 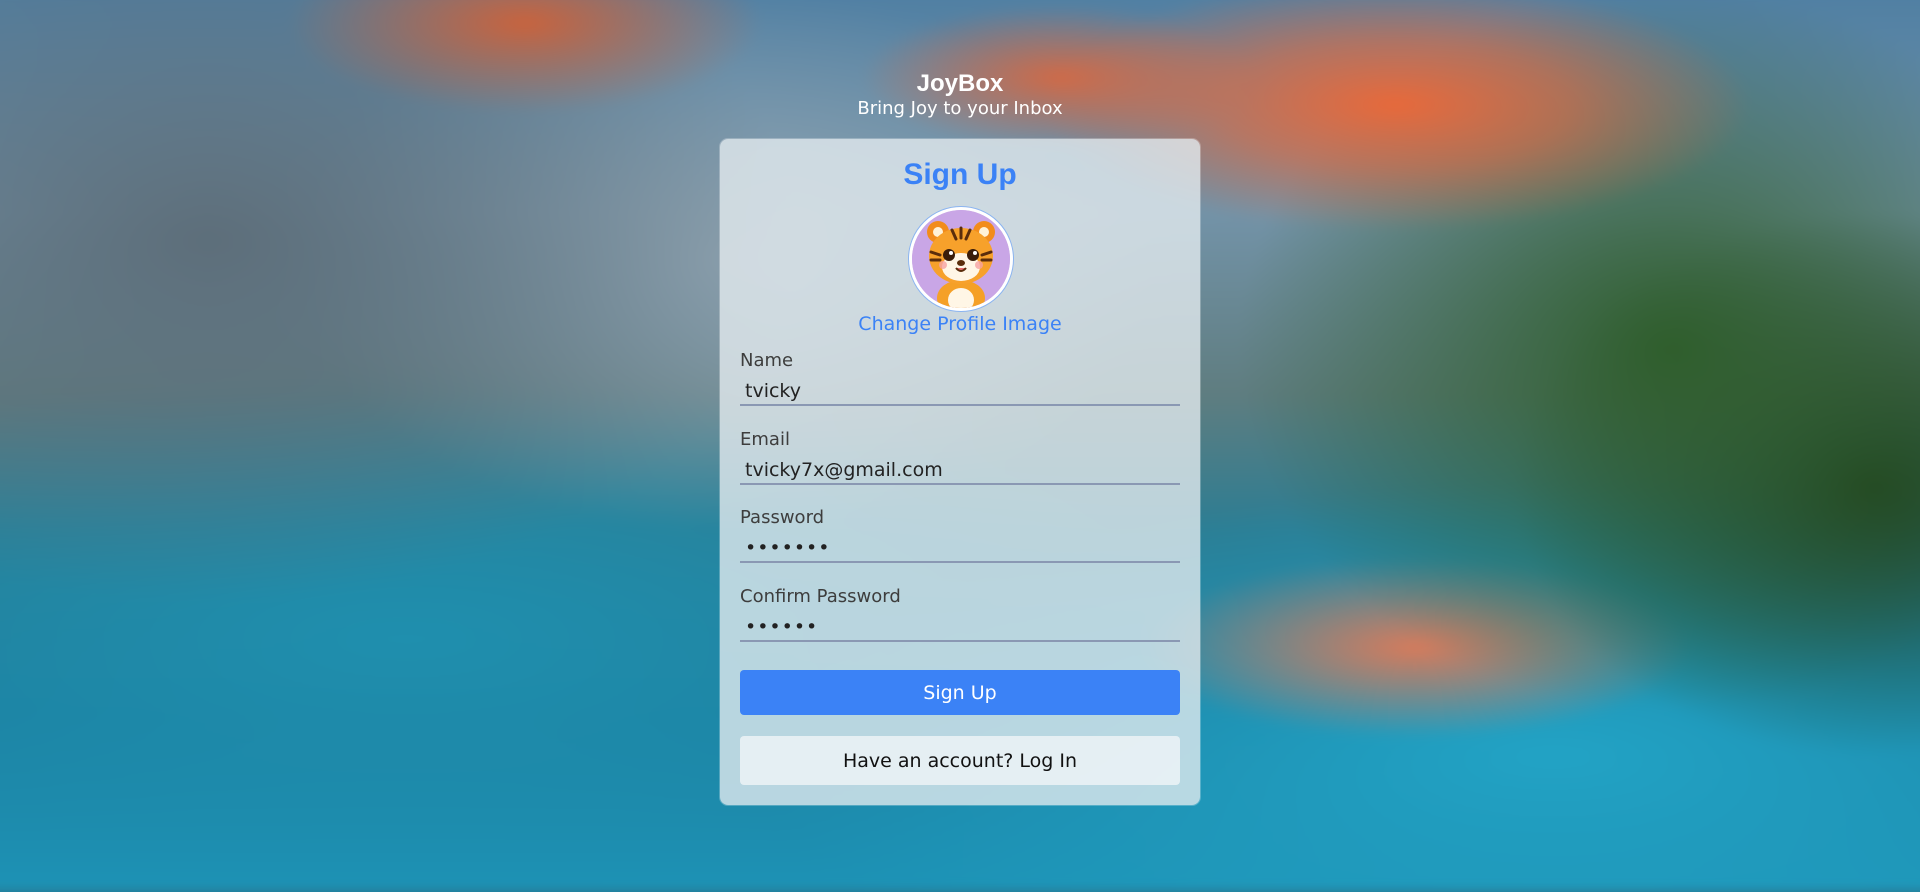 What do you see at coordinates (960, 392) in the screenshot?
I see `name-input` at bounding box center [960, 392].